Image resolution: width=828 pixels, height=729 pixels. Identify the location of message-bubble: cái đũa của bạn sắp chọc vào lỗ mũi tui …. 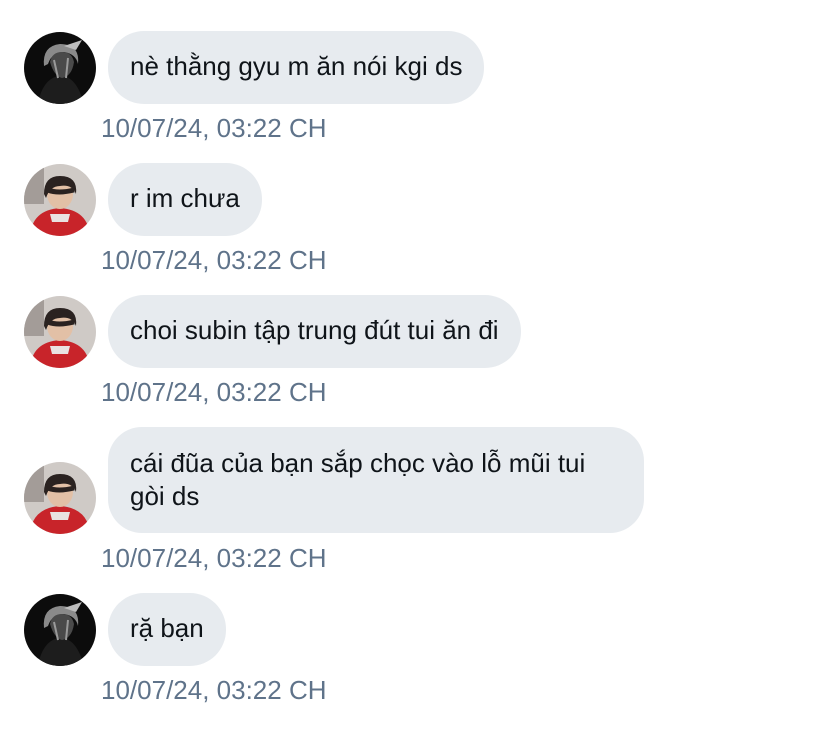
(376, 480).